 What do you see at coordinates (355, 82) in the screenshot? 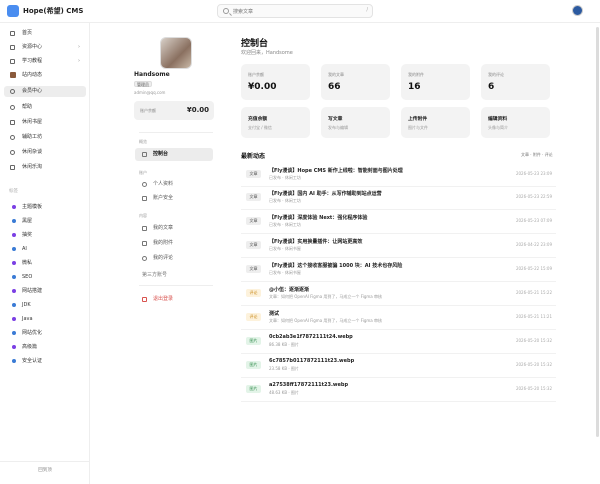
I see `stat-card-posts: 我的文章 66` at bounding box center [355, 82].